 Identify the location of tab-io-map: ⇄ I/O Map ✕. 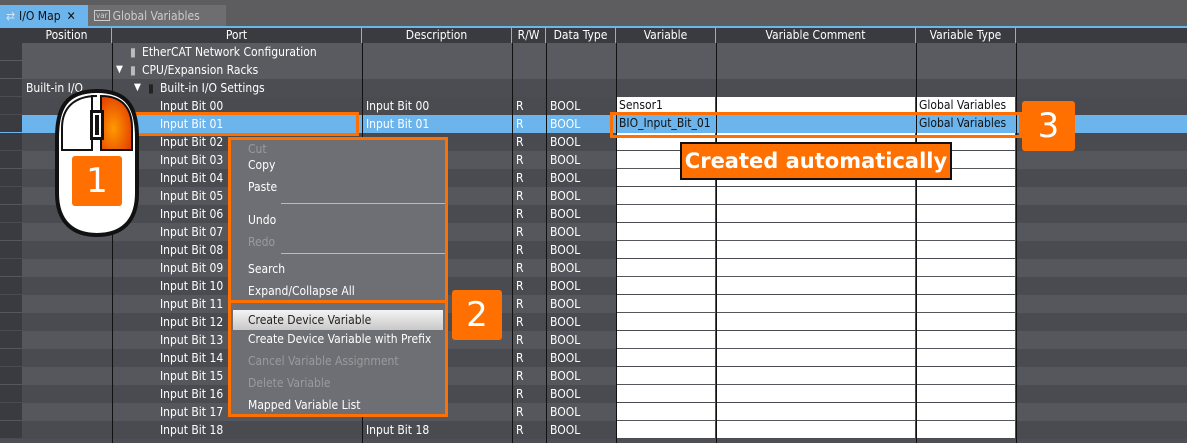
(44, 15).